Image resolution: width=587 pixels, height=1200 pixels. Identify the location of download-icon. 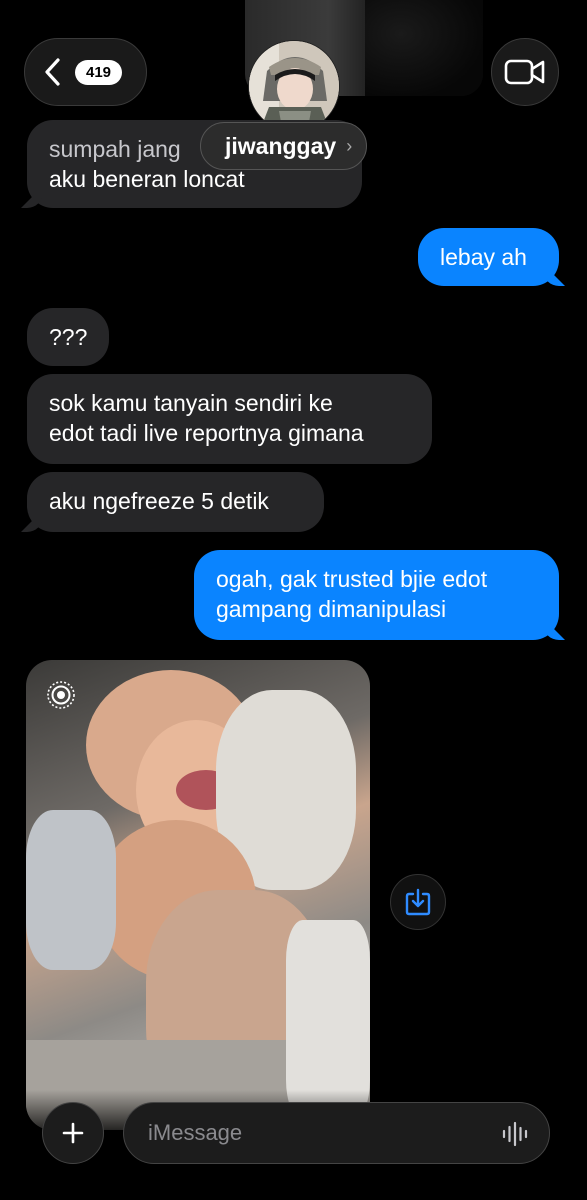
(418, 902).